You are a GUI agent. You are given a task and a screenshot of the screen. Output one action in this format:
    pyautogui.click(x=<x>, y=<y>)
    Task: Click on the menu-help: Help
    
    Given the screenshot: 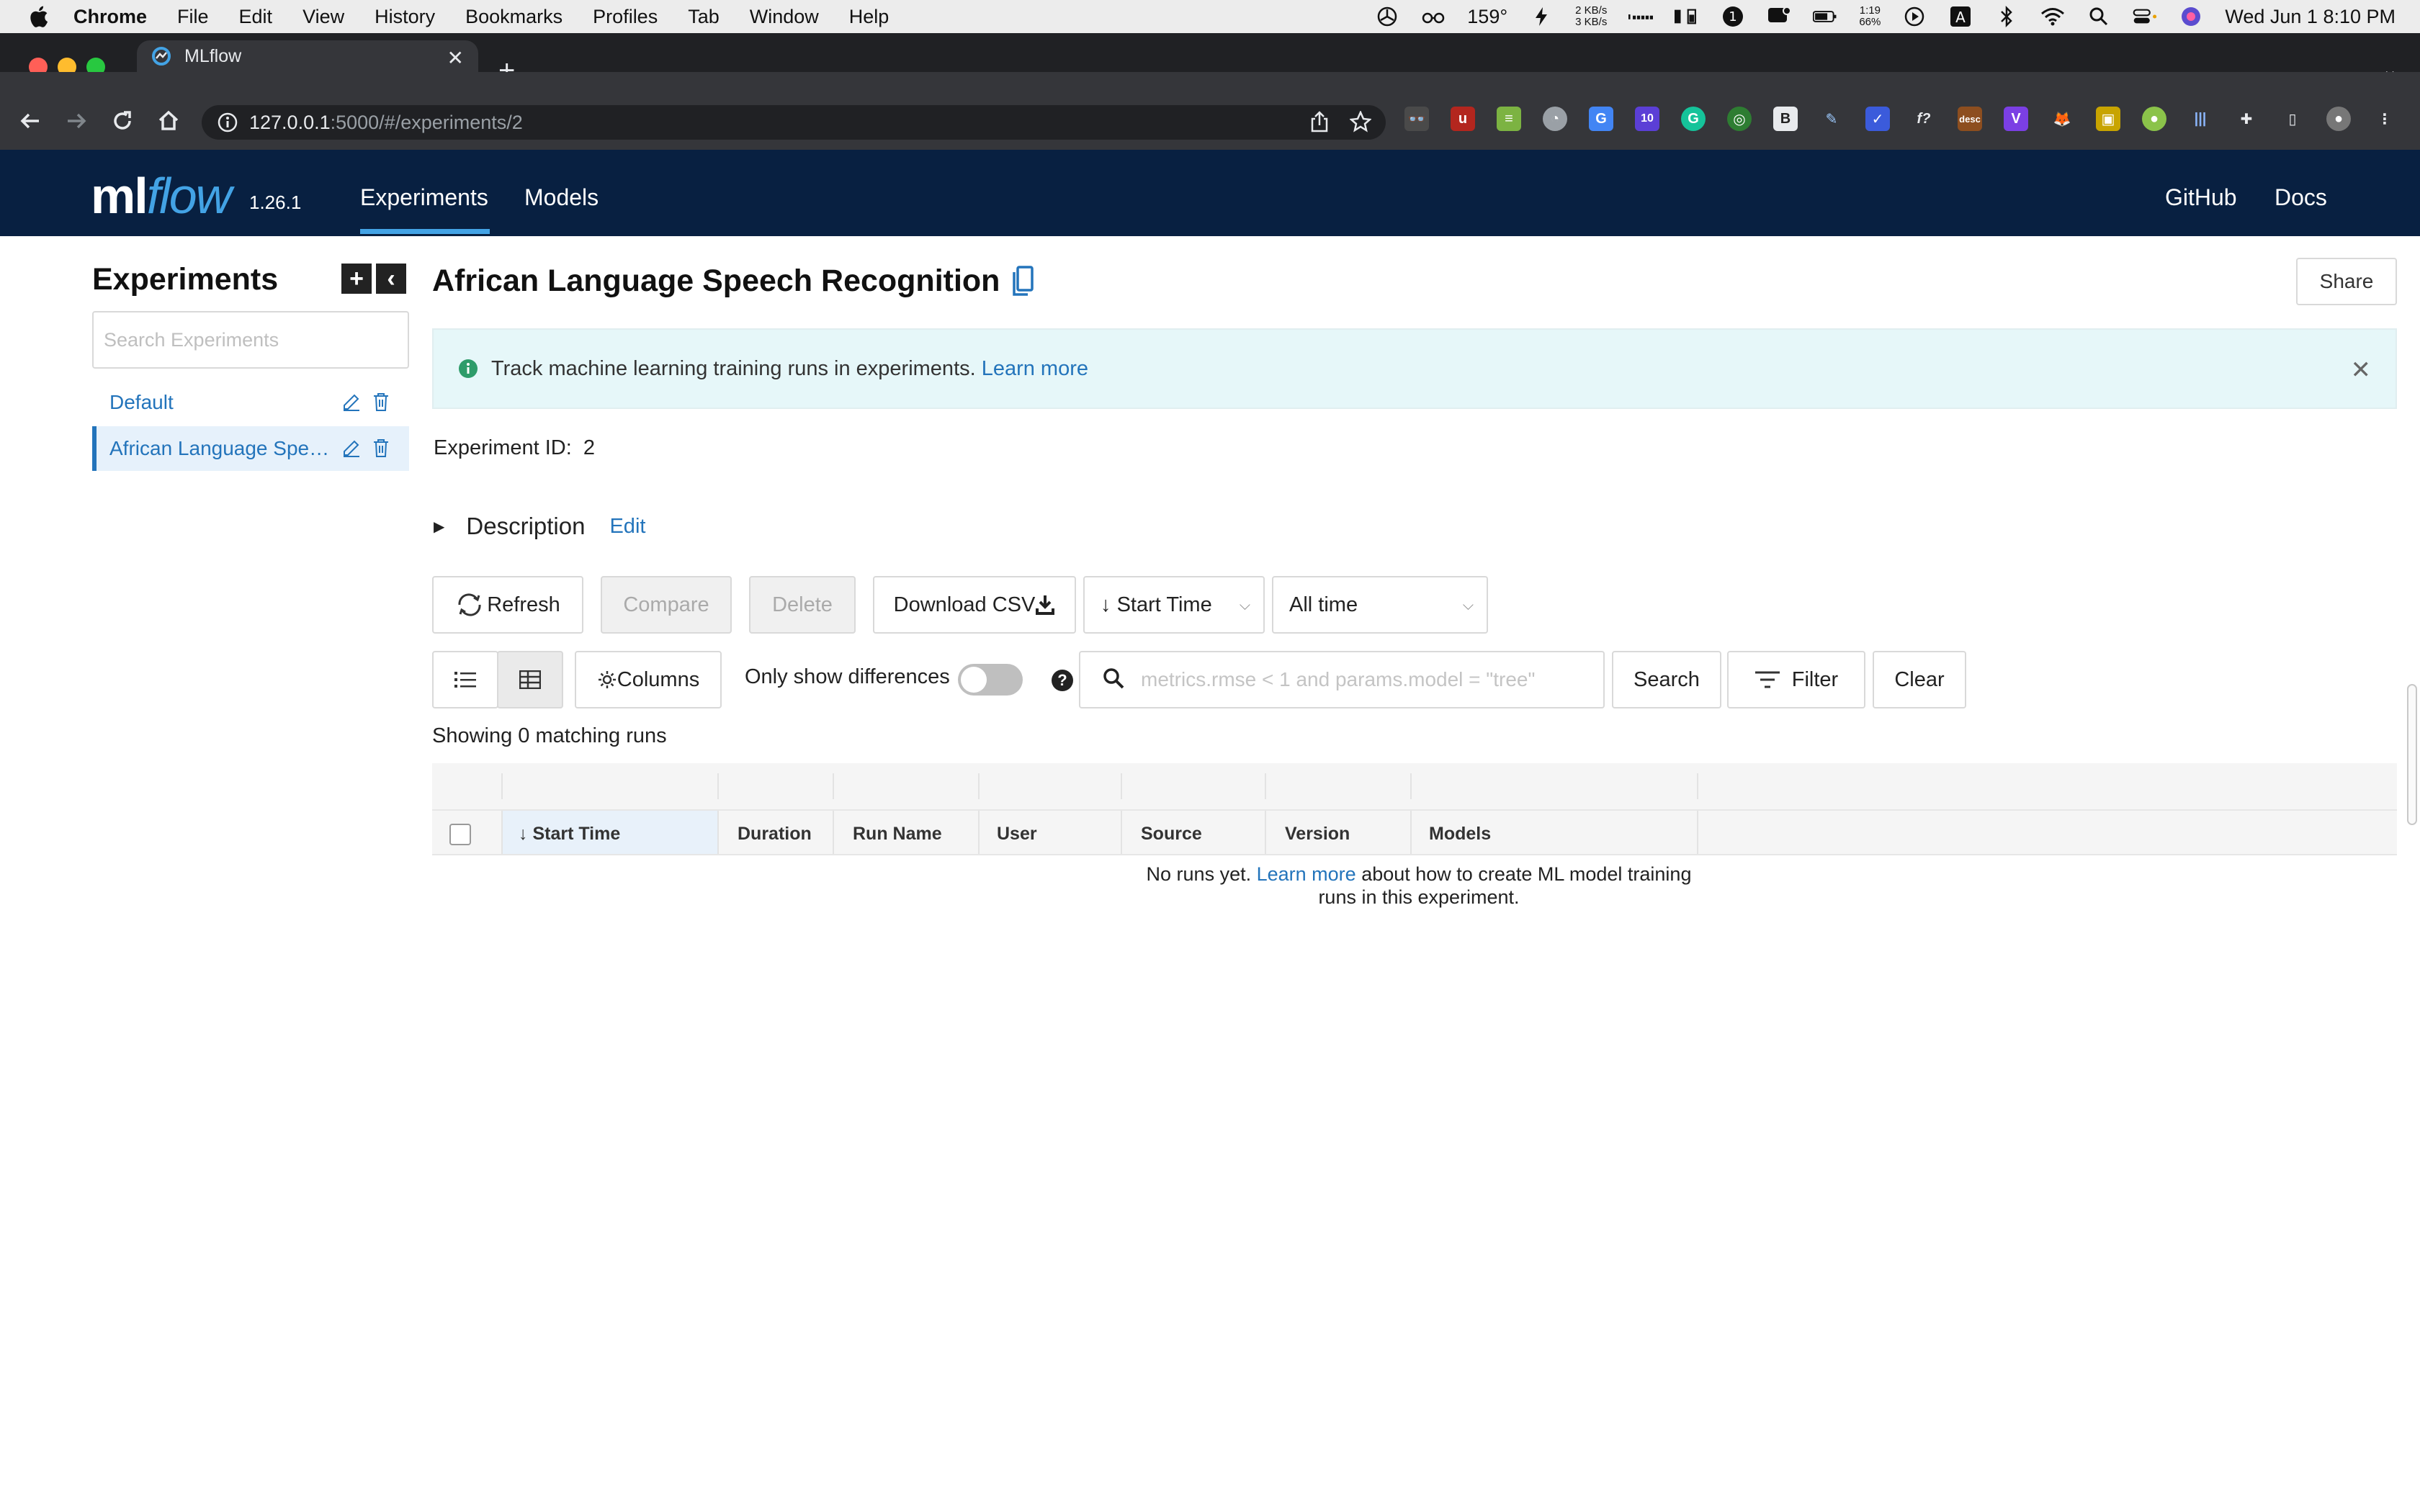 What is the action you would take?
    pyautogui.click(x=869, y=17)
    